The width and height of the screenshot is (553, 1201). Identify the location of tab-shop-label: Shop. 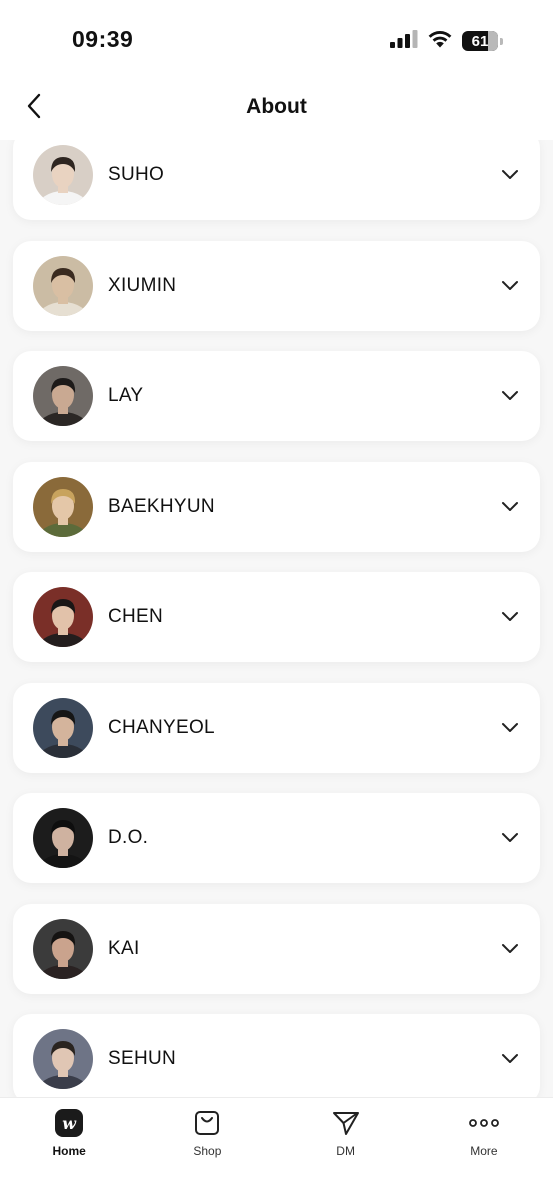
(207, 1151).